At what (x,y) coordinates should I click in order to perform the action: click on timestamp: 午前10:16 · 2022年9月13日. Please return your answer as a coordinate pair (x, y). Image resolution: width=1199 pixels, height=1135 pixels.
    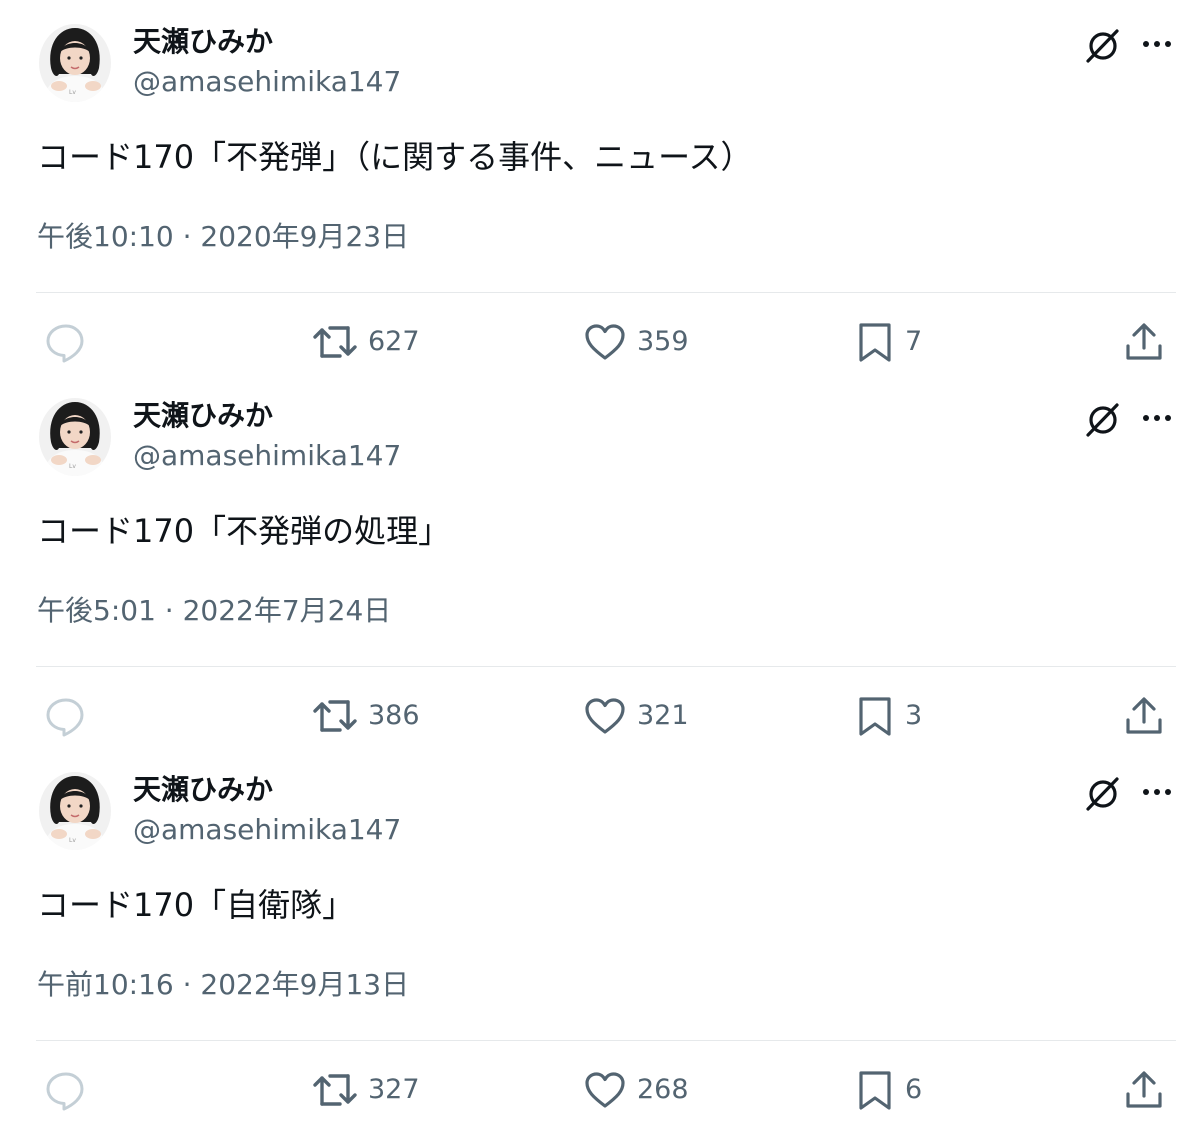
    Looking at the image, I should click on (223, 985).